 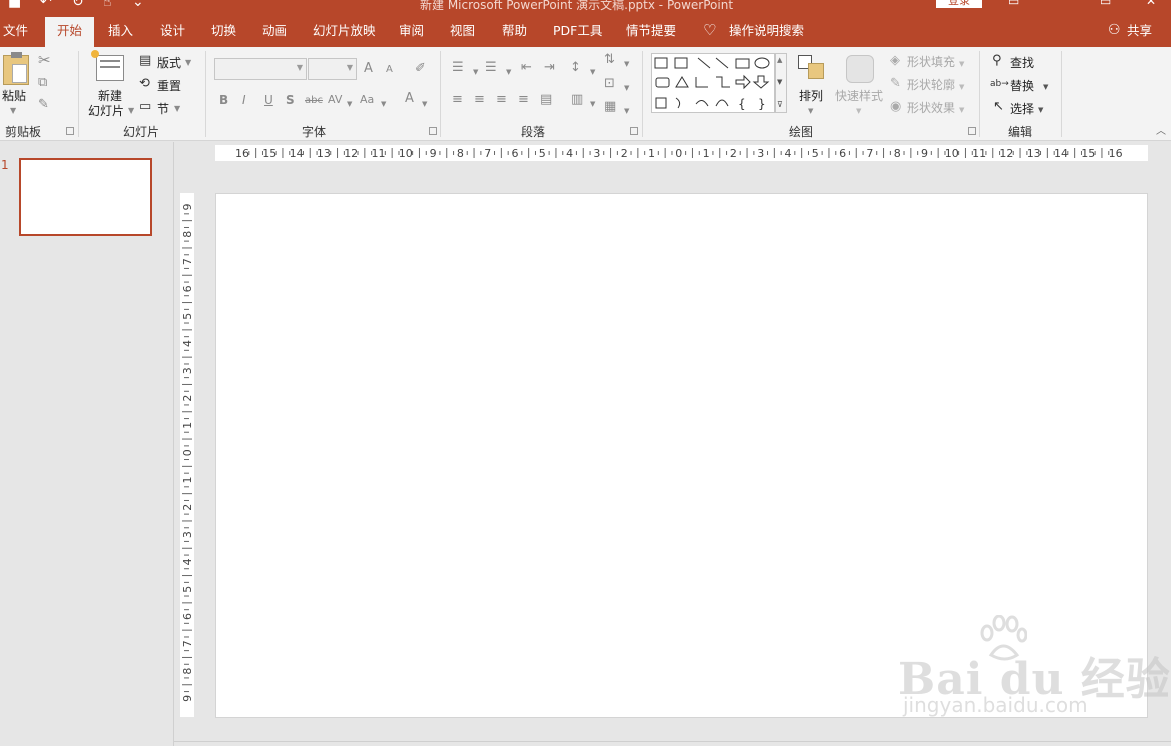 What do you see at coordinates (335, 100) in the screenshot?
I see `character-spacing-button: AV` at bounding box center [335, 100].